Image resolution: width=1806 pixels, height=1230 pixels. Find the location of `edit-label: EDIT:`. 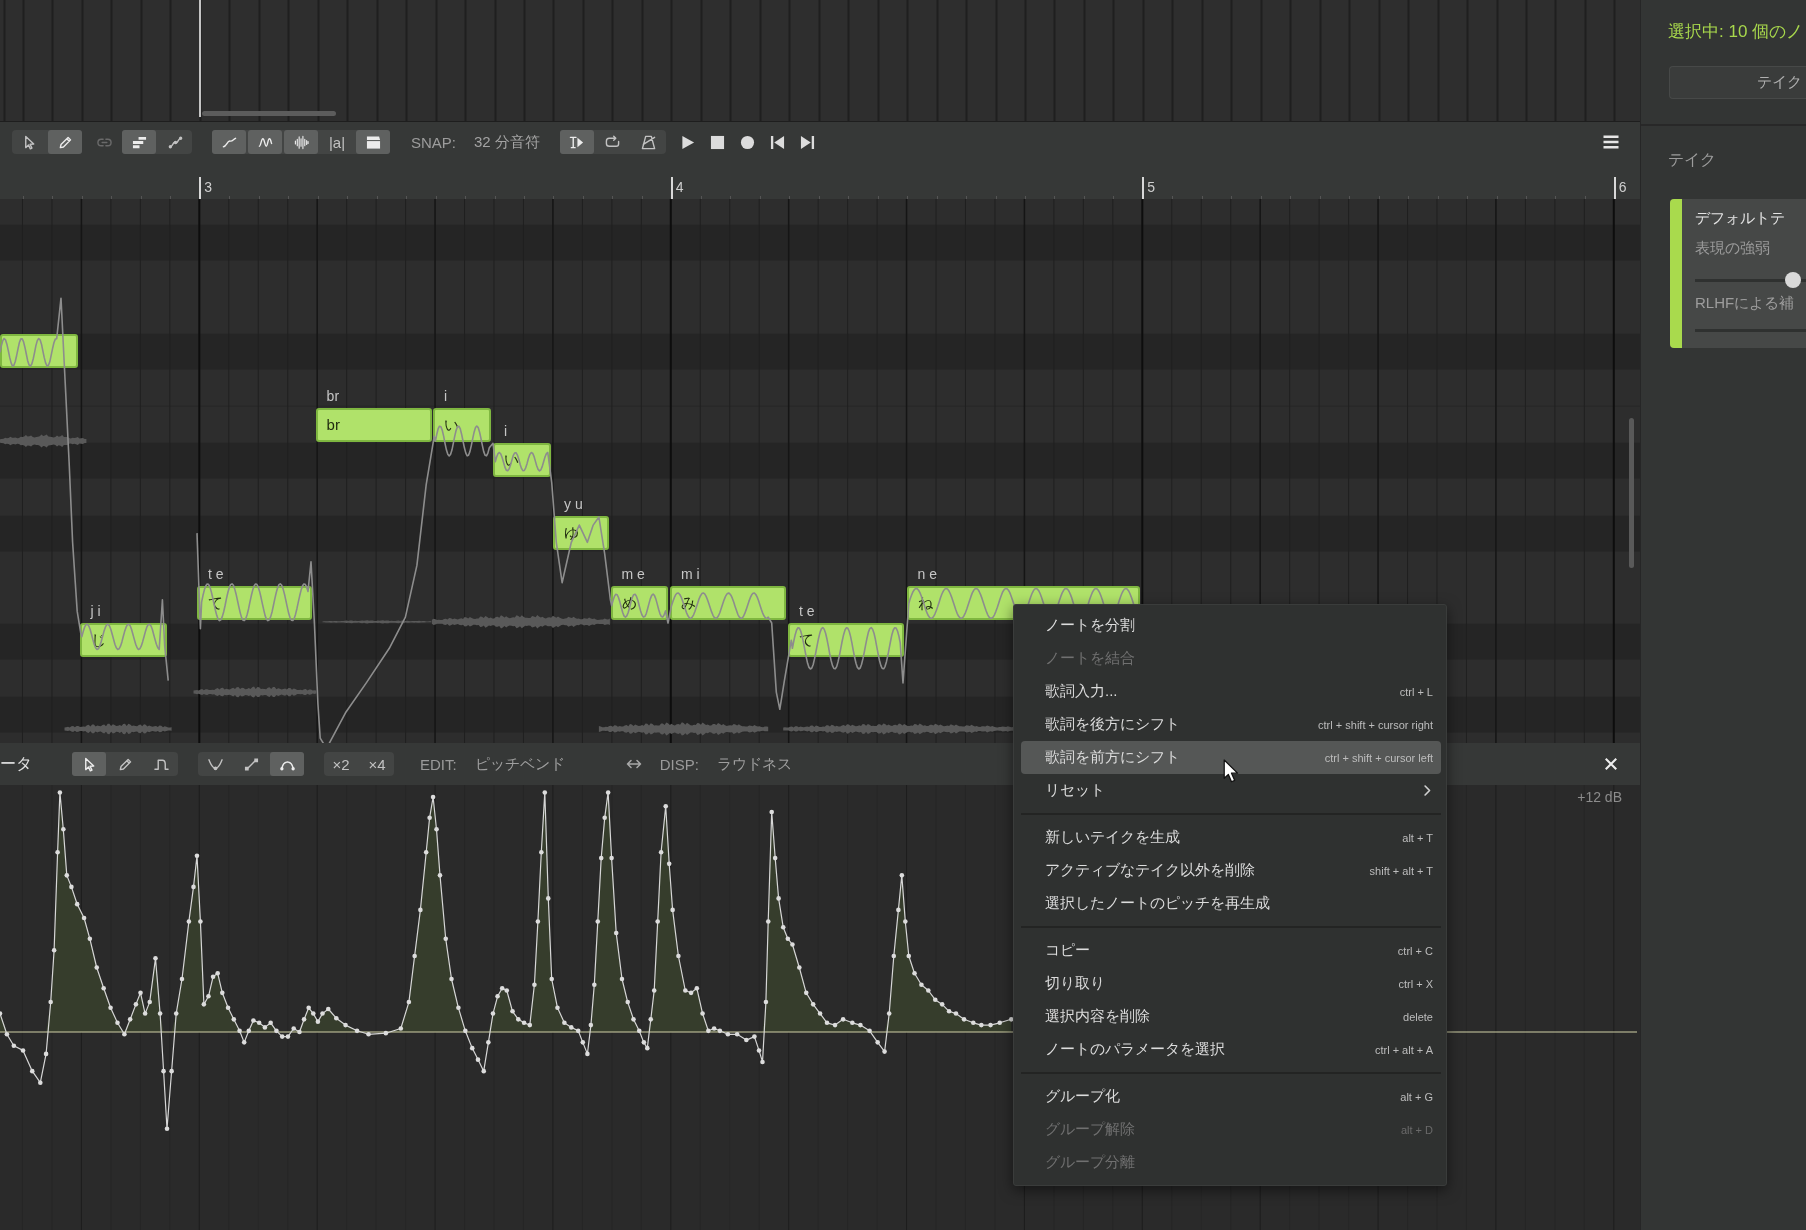

edit-label: EDIT: is located at coordinates (438, 764).